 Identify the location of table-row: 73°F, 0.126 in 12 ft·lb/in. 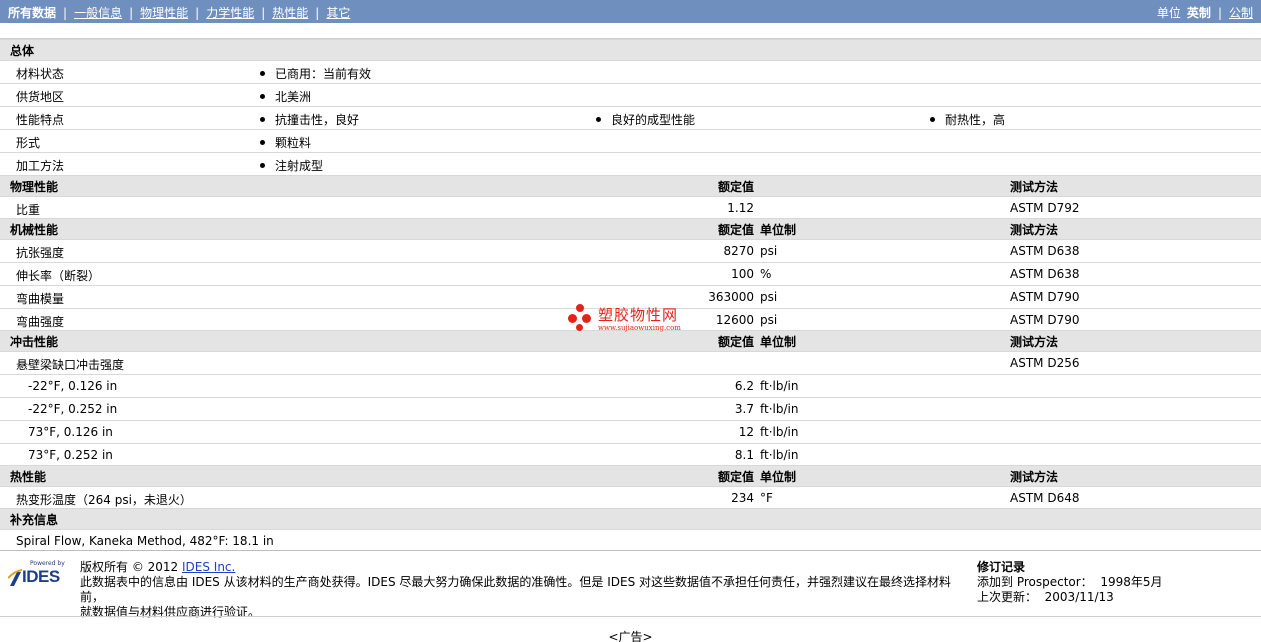
(630, 431).